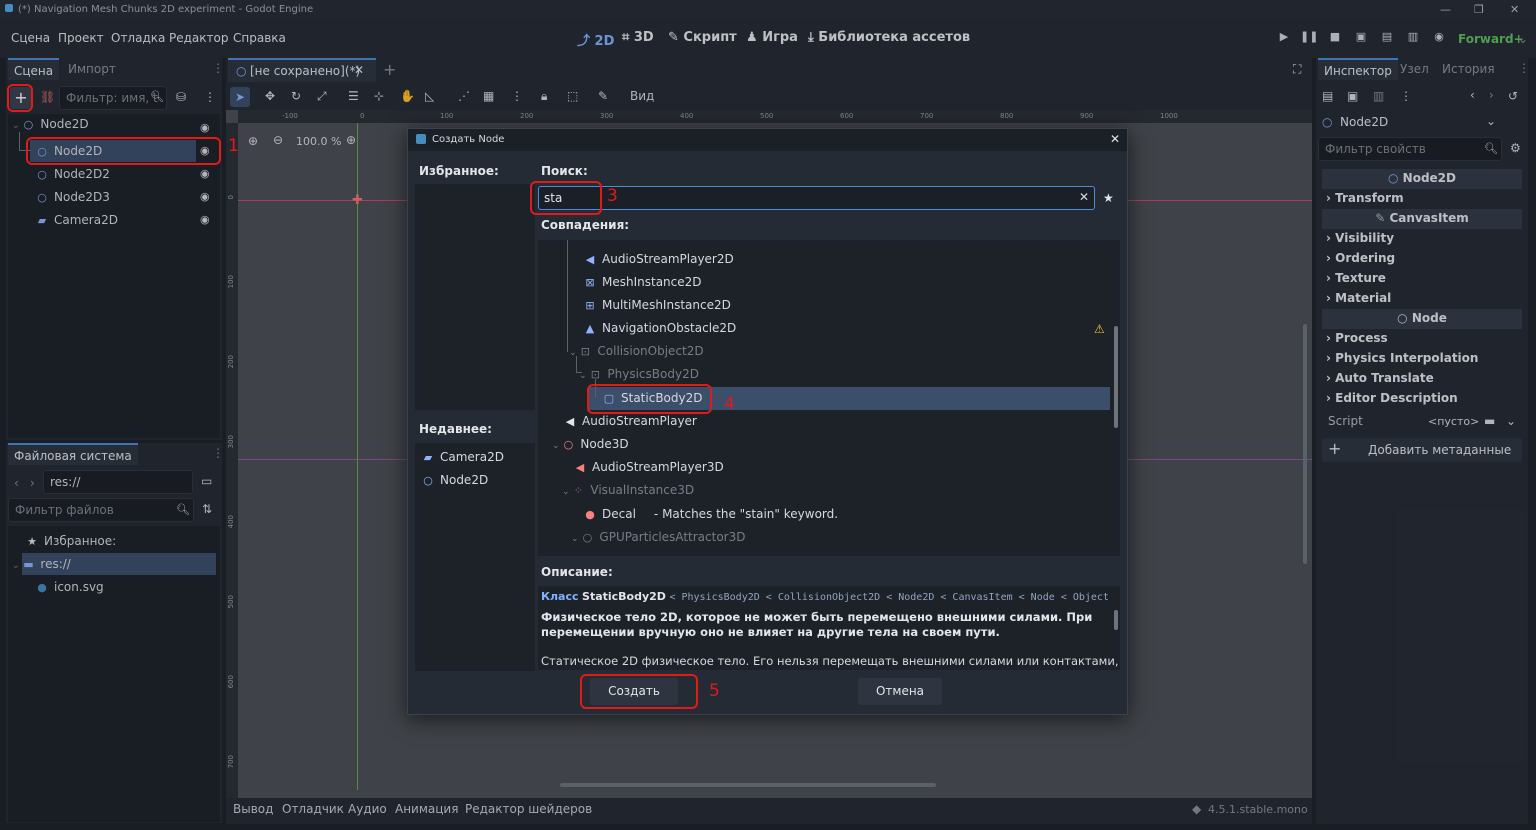 This screenshot has width=1536, height=830. I want to click on node3d-icon: ○, so click(568, 444).